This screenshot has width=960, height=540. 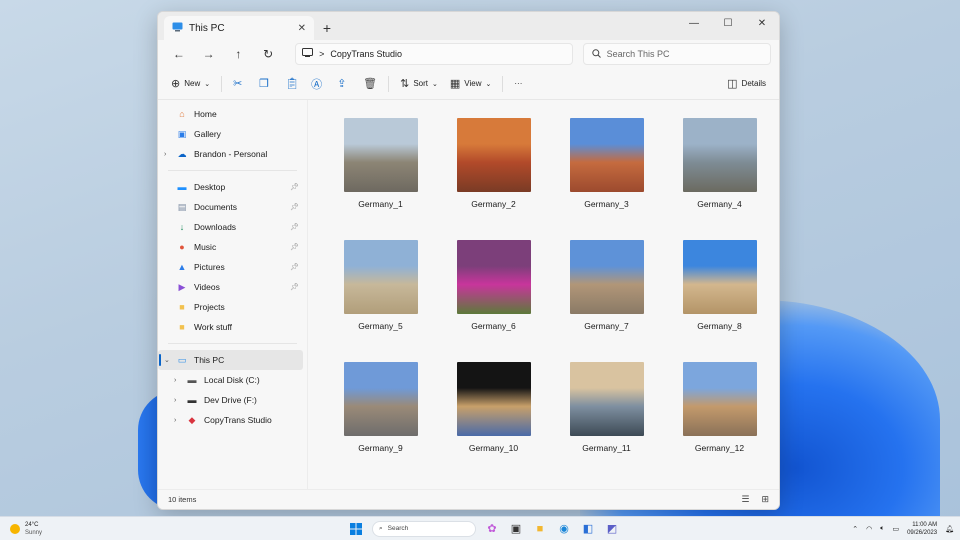 What do you see at coordinates (232, 187) in the screenshot?
I see `sidebar-item-desktop: ▬ Desktop 📌︎` at bounding box center [232, 187].